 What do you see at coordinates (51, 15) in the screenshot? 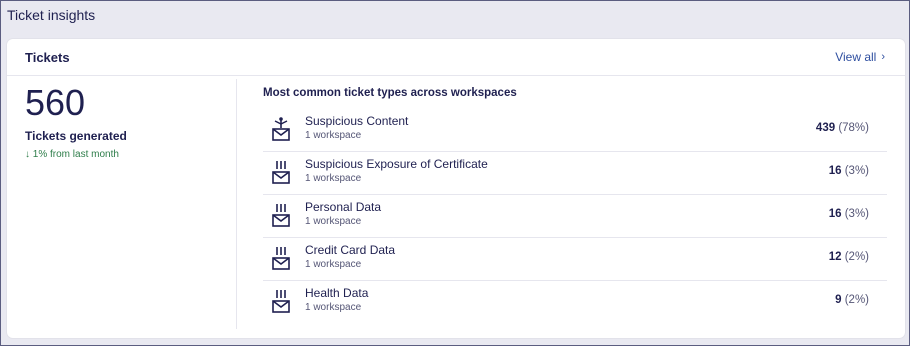
I see `page-title: Ticket insights` at bounding box center [51, 15].